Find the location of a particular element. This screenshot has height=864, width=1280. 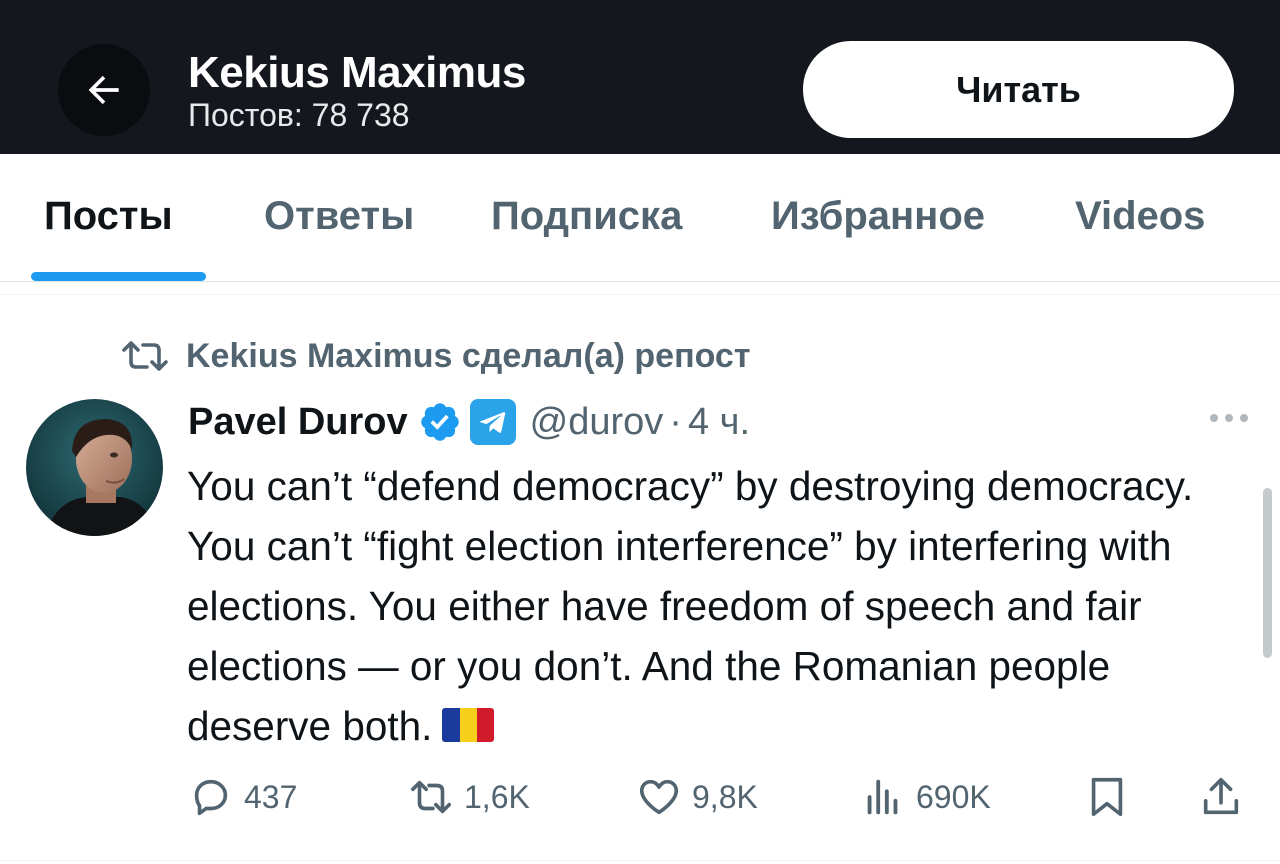

bookmark-icon is located at coordinates (1107, 797).